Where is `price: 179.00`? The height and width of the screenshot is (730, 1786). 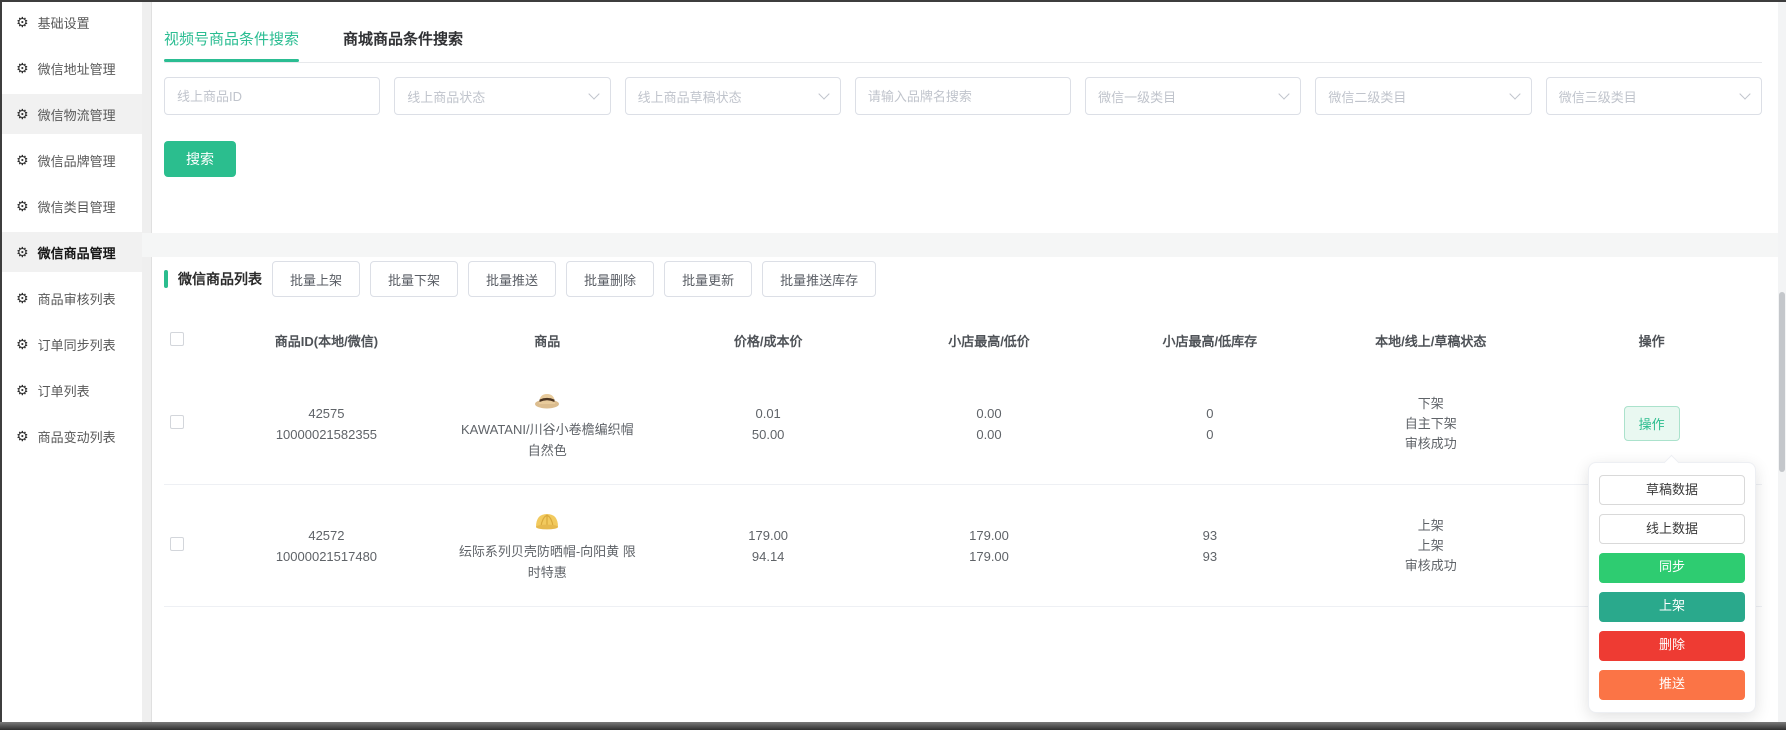
price: 179.00 is located at coordinates (768, 535).